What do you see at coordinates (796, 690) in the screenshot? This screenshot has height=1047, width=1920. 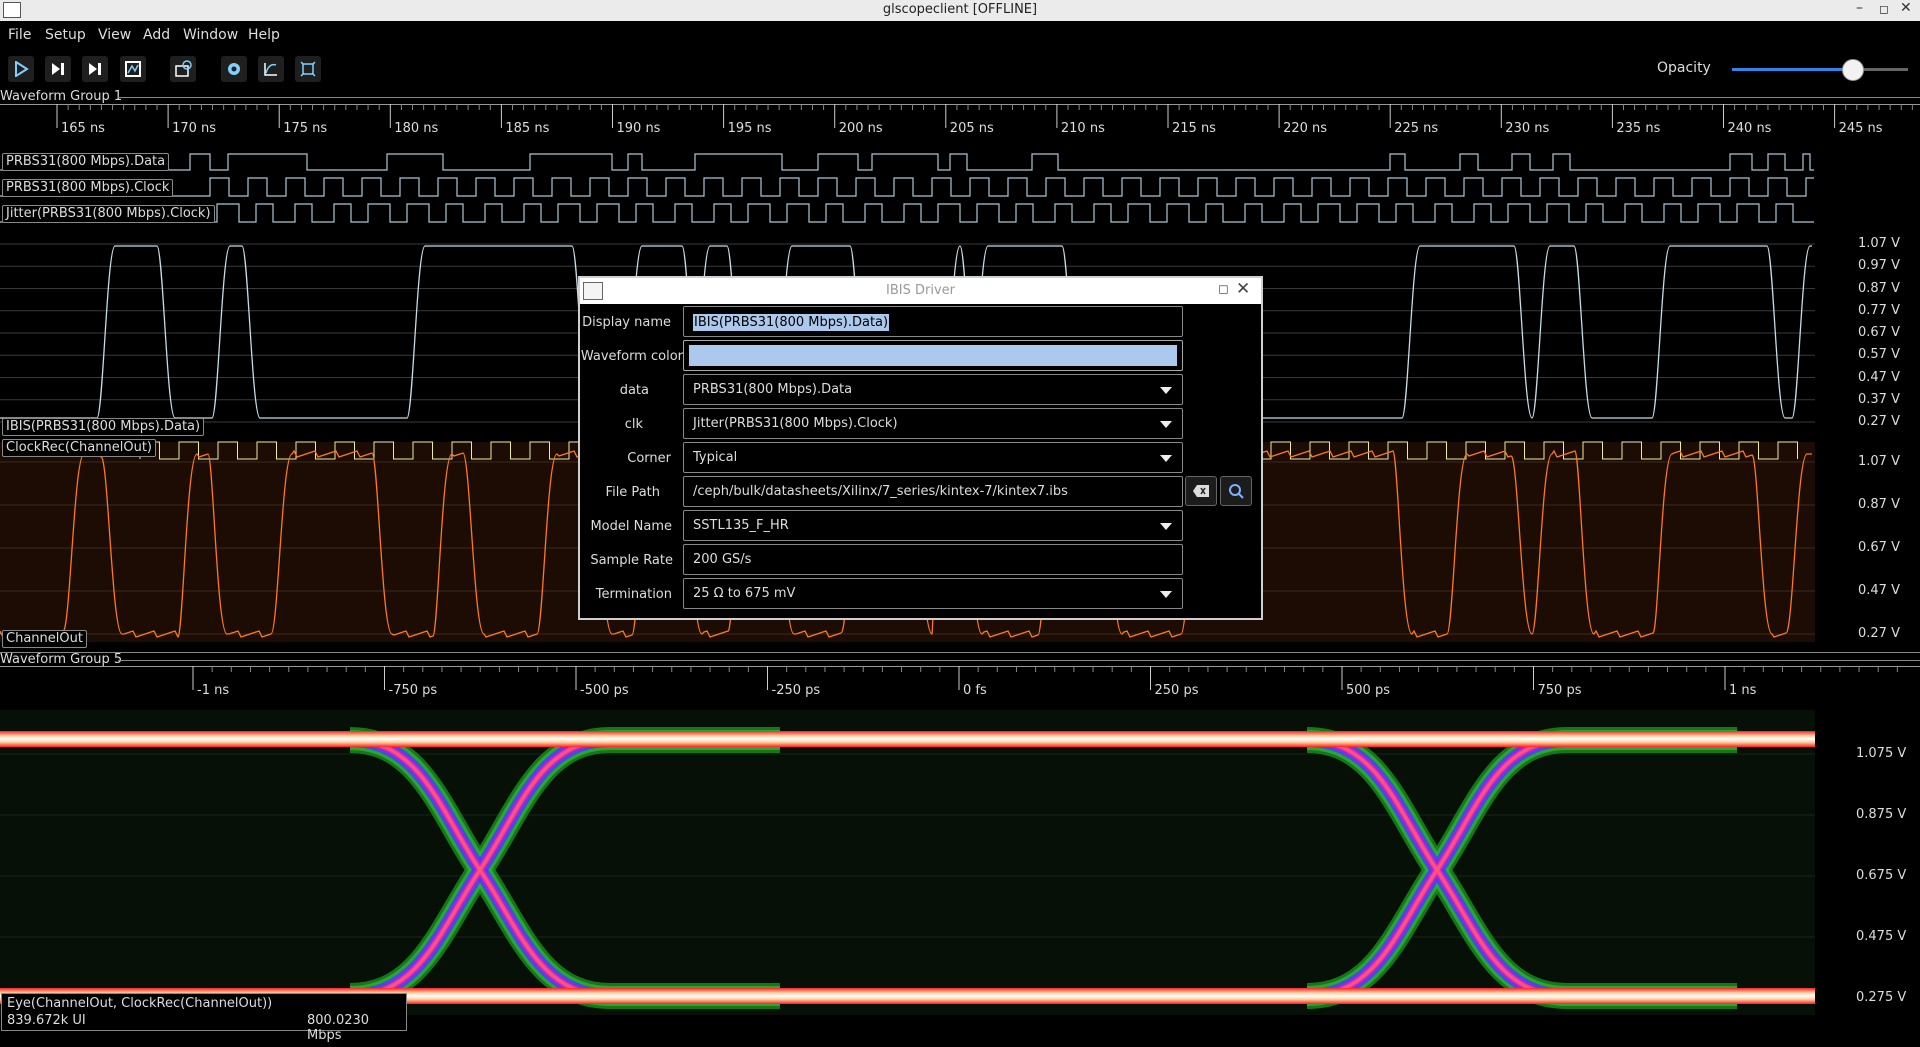 I see `ruler-label: -250 ps` at bounding box center [796, 690].